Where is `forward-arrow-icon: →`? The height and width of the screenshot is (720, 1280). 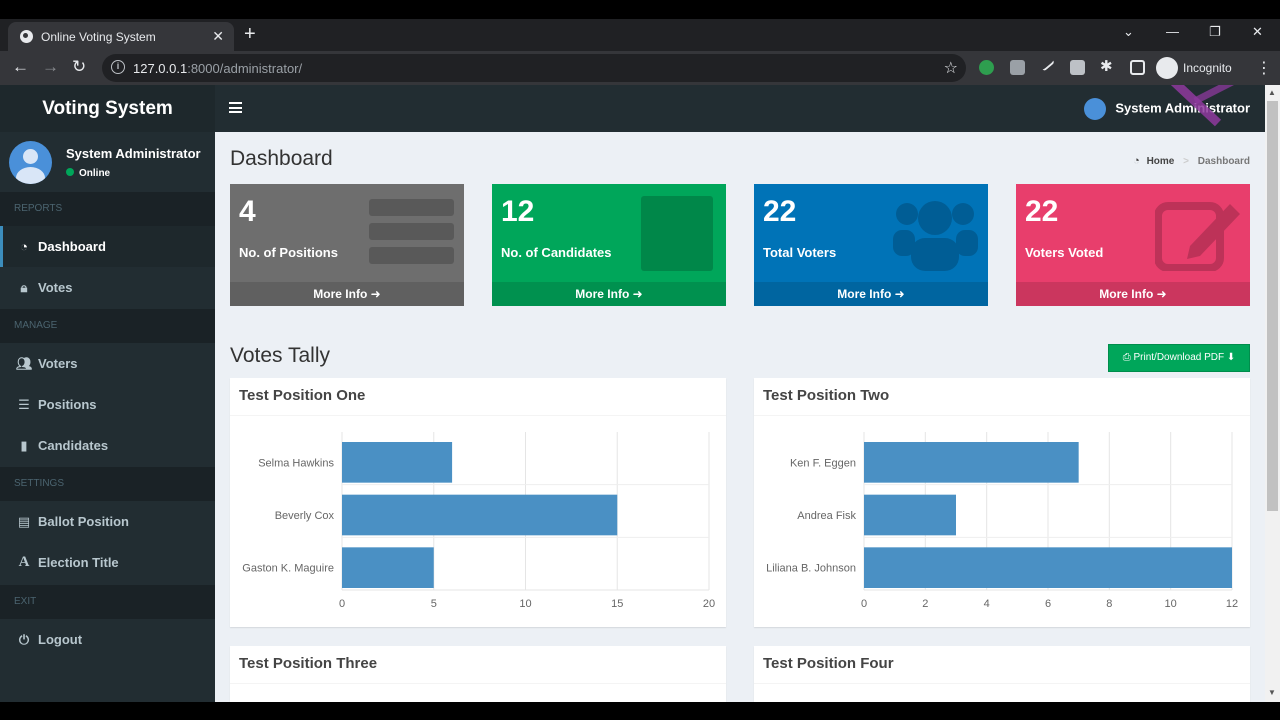
forward-arrow-icon: → is located at coordinates (50, 67).